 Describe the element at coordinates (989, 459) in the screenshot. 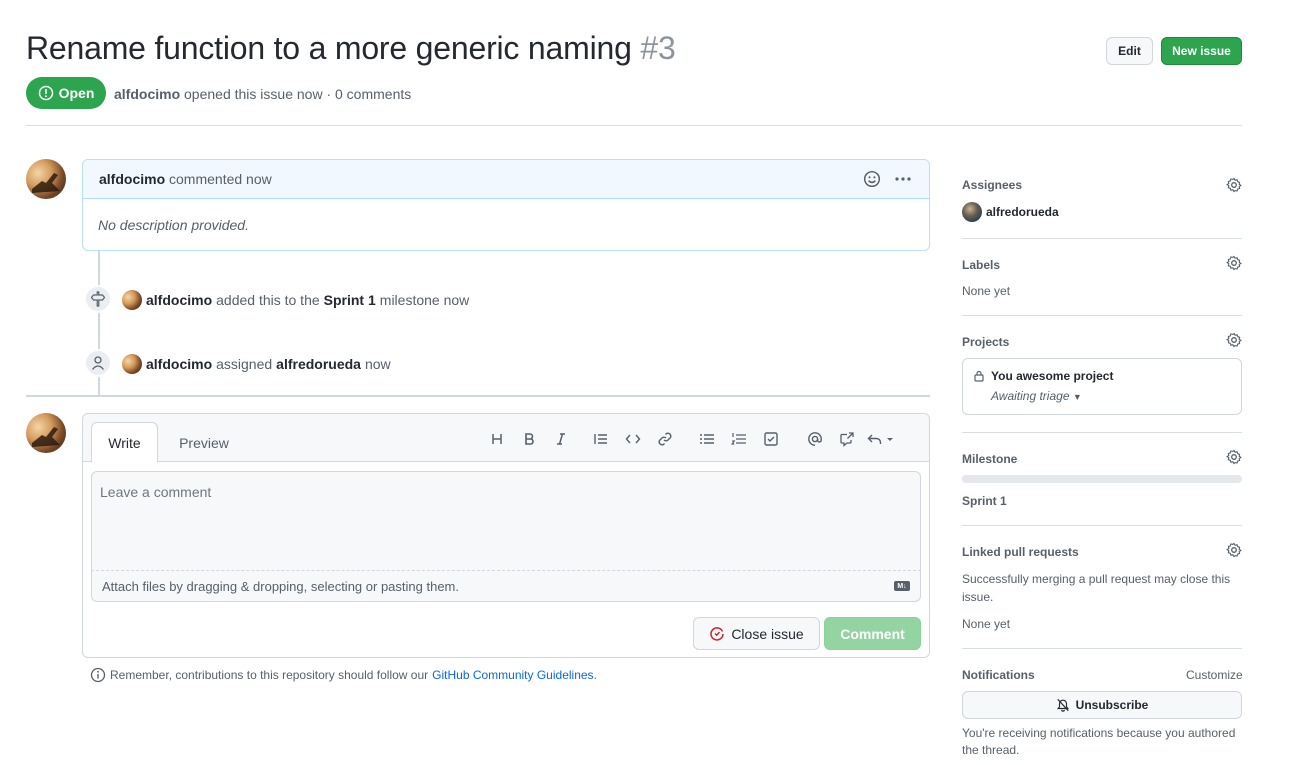

I see `milestone-heading: Milestone` at that location.